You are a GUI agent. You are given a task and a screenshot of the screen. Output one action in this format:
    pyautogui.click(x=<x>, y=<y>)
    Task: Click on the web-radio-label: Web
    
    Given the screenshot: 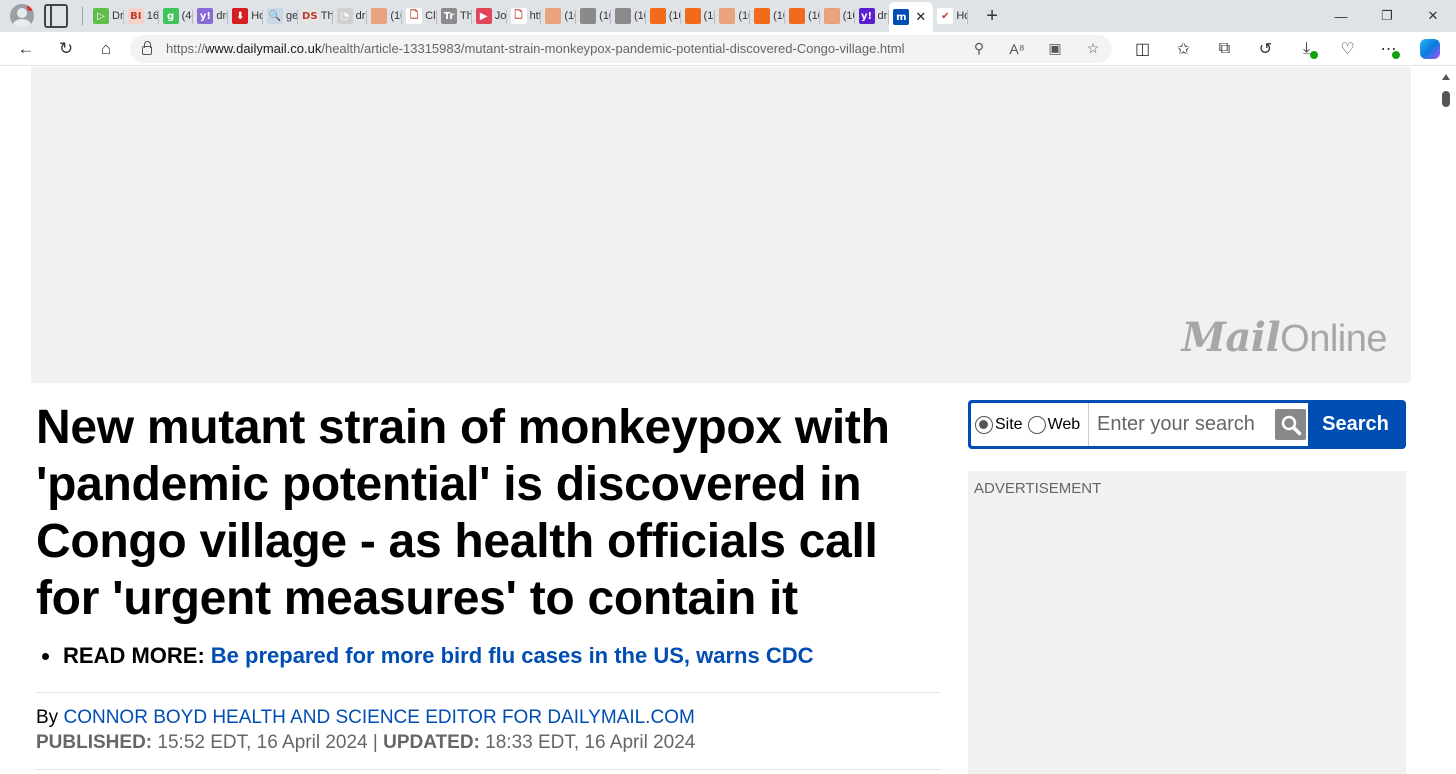 What is the action you would take?
    pyautogui.click(x=1064, y=425)
    